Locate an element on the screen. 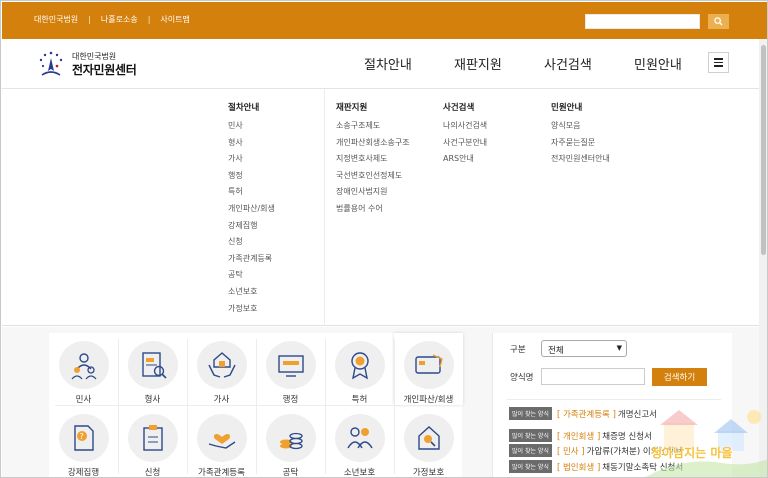 The image size is (768, 478). popular-form-item: 많이 찾는 양식[ 개인회생 ] 채증명 신청서 is located at coordinates (580, 435).